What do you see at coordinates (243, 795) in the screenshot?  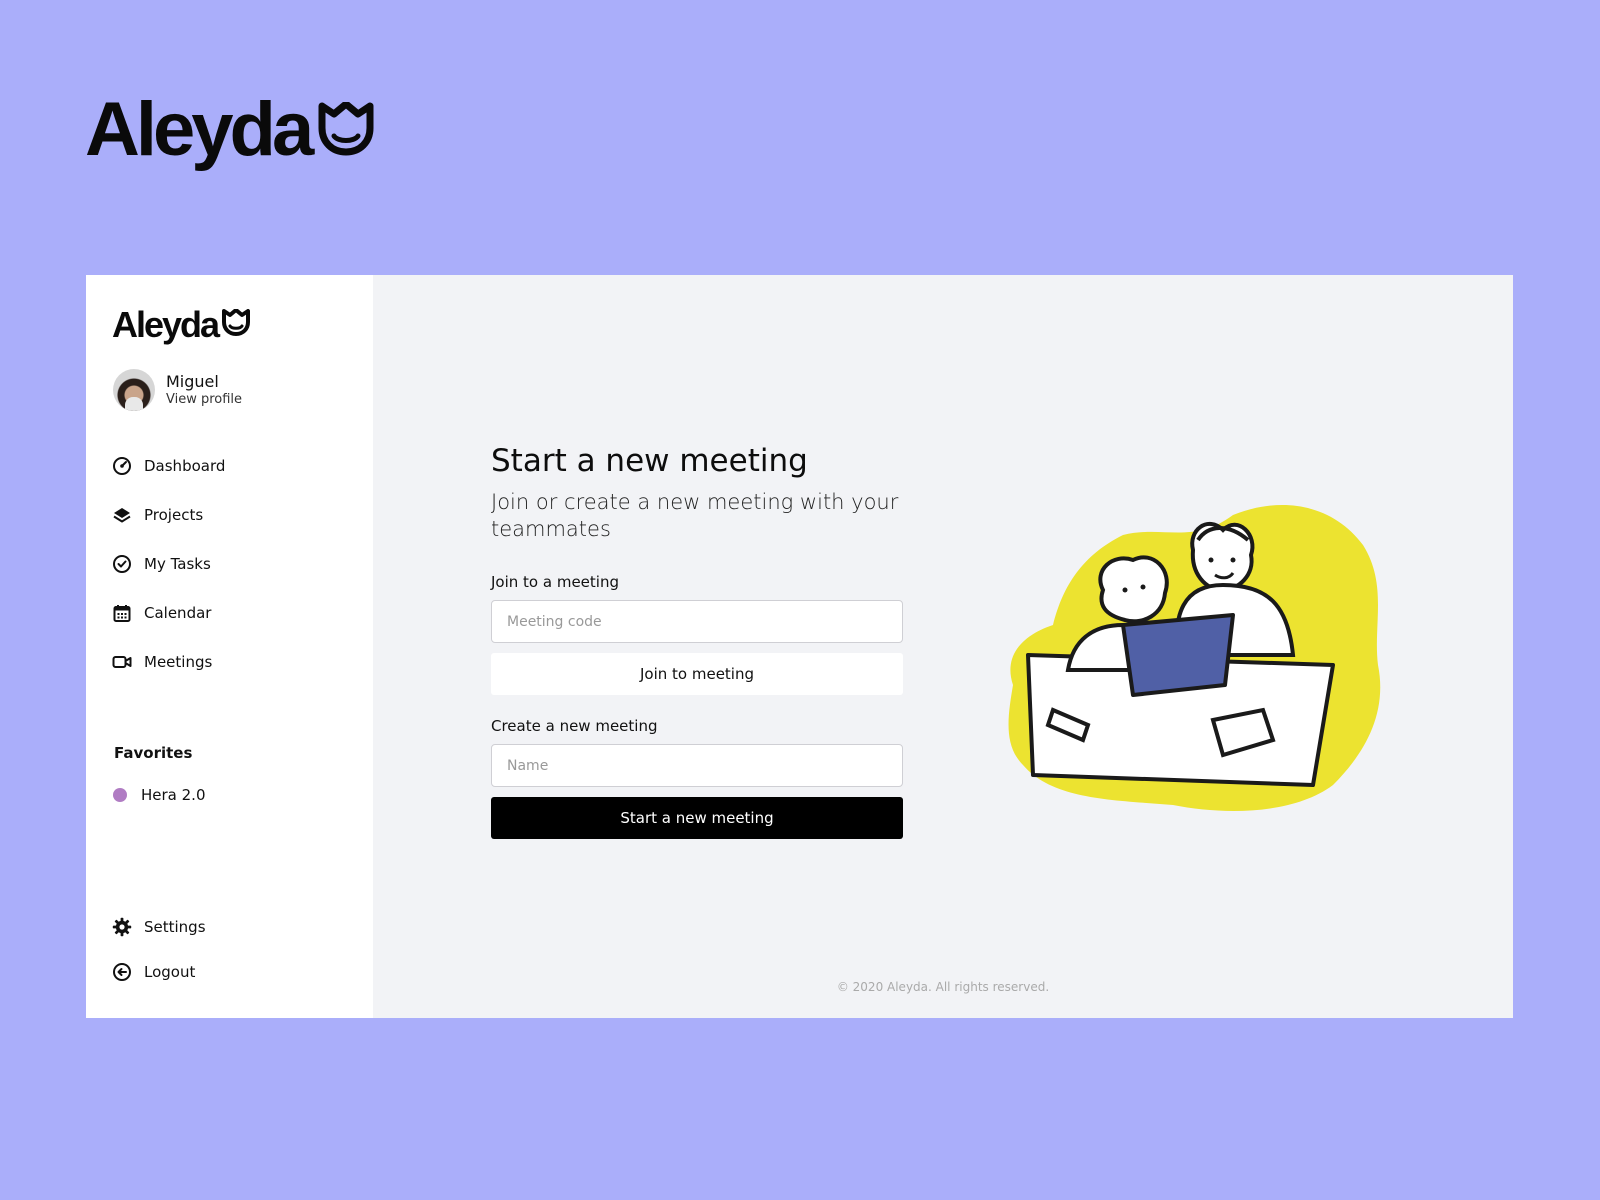 I see `favorite-item-hera: Hera 2.0` at bounding box center [243, 795].